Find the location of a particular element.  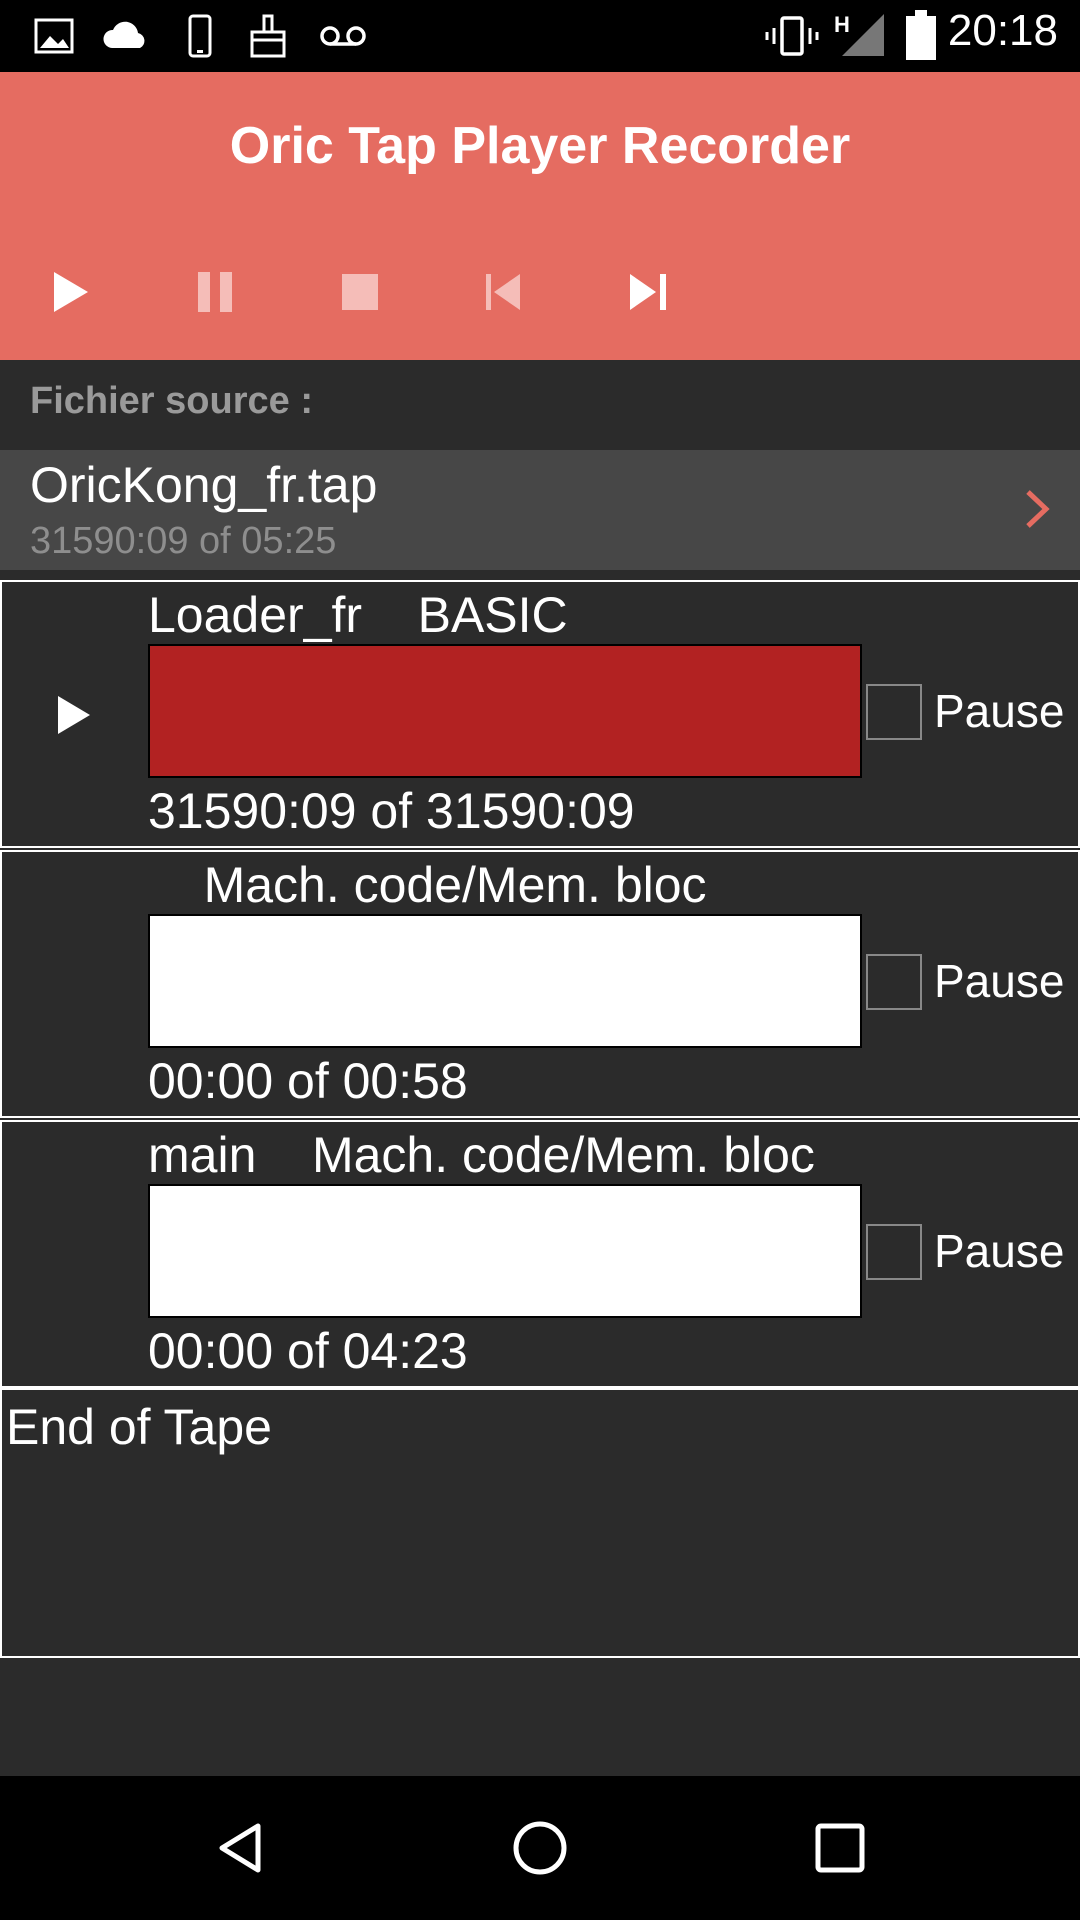

back-icon is located at coordinates (240, 1848).